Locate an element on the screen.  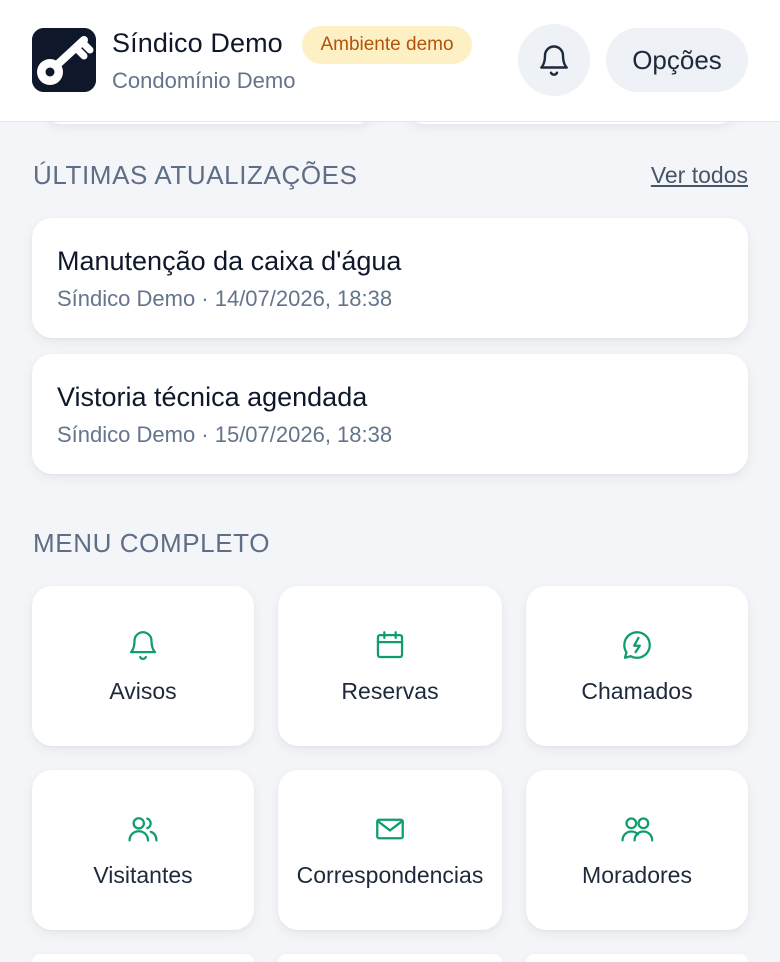
menu-item-avisos: Avisos is located at coordinates (143, 666).